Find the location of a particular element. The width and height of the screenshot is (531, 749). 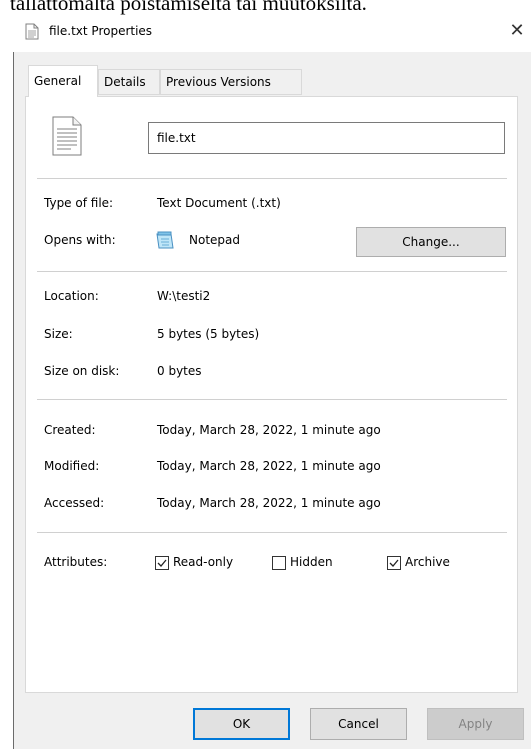

cancel-button: Cancel is located at coordinates (358, 724).